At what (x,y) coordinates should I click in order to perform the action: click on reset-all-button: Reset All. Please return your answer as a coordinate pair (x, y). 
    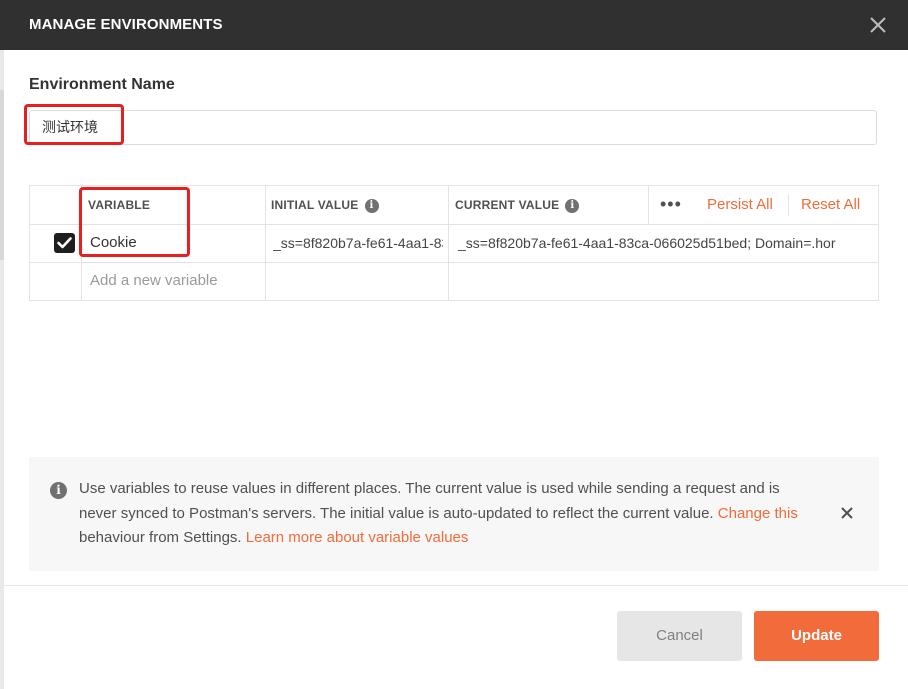
    Looking at the image, I should click on (830, 204).